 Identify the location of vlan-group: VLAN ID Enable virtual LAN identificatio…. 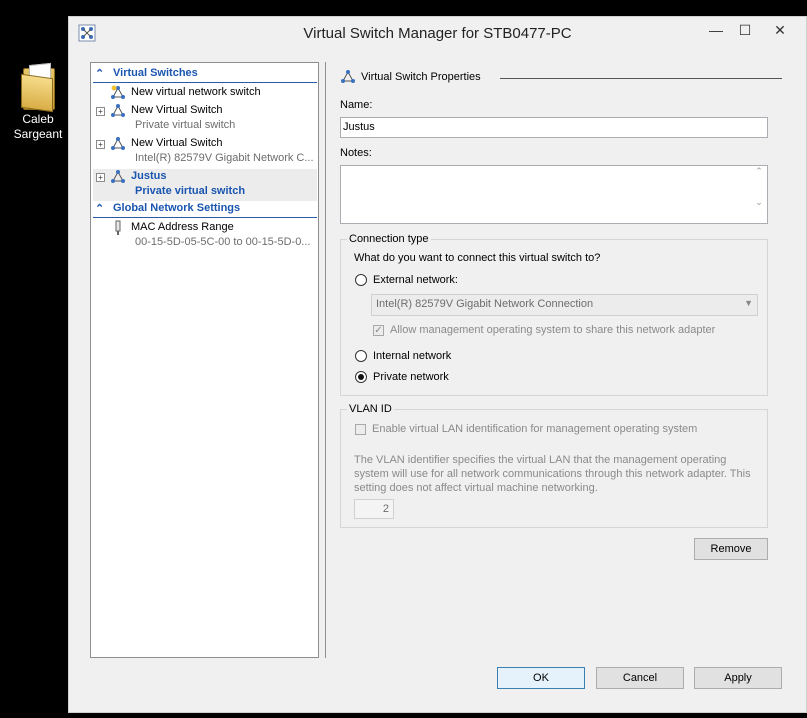
(554, 465).